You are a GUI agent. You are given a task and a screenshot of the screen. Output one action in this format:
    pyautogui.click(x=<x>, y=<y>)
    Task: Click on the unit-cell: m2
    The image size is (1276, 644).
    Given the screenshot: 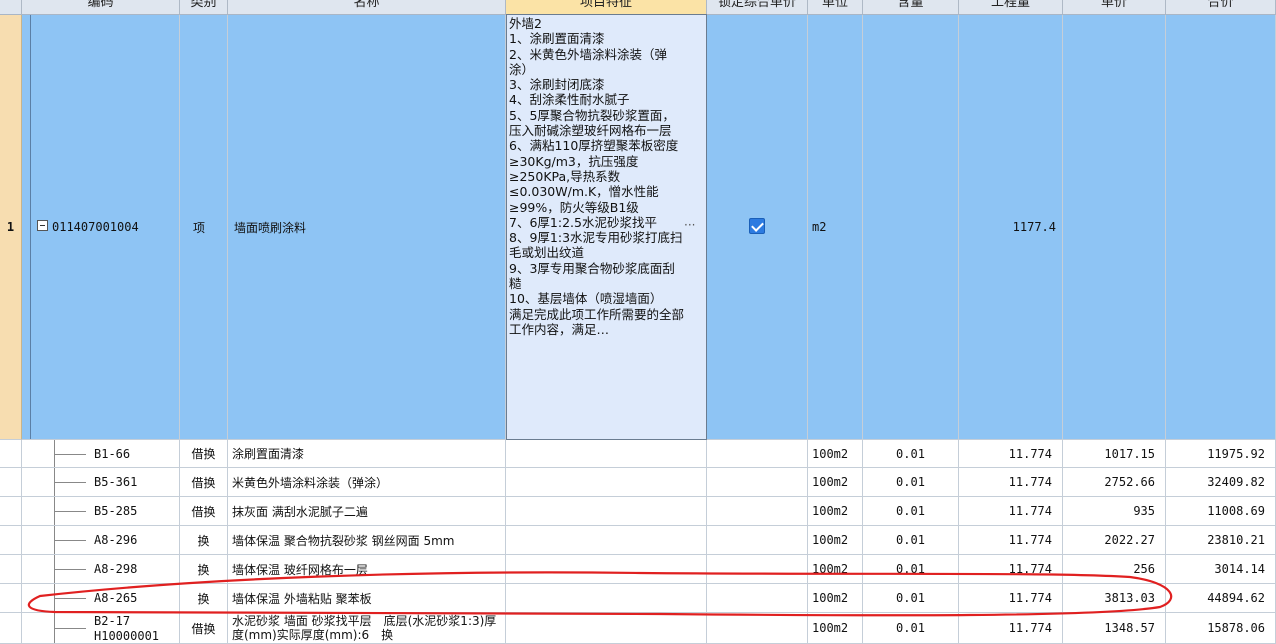 What is the action you would take?
    pyautogui.click(x=835, y=227)
    